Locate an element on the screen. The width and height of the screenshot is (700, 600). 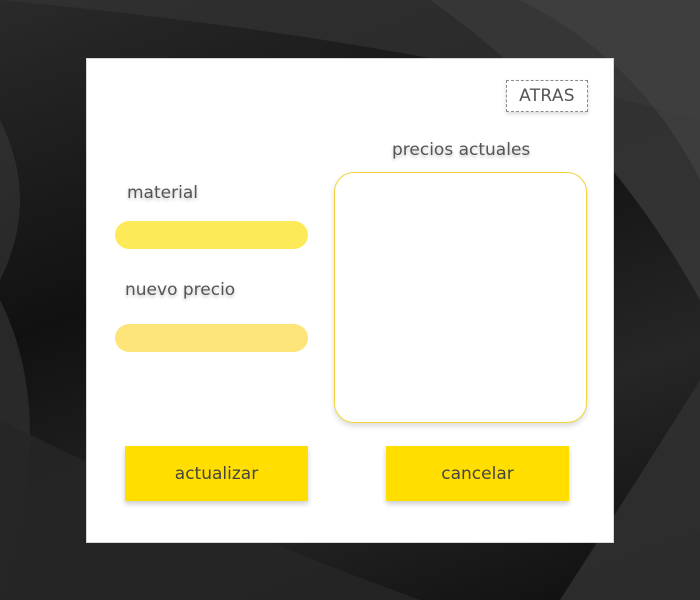
material-input is located at coordinates (211, 235).